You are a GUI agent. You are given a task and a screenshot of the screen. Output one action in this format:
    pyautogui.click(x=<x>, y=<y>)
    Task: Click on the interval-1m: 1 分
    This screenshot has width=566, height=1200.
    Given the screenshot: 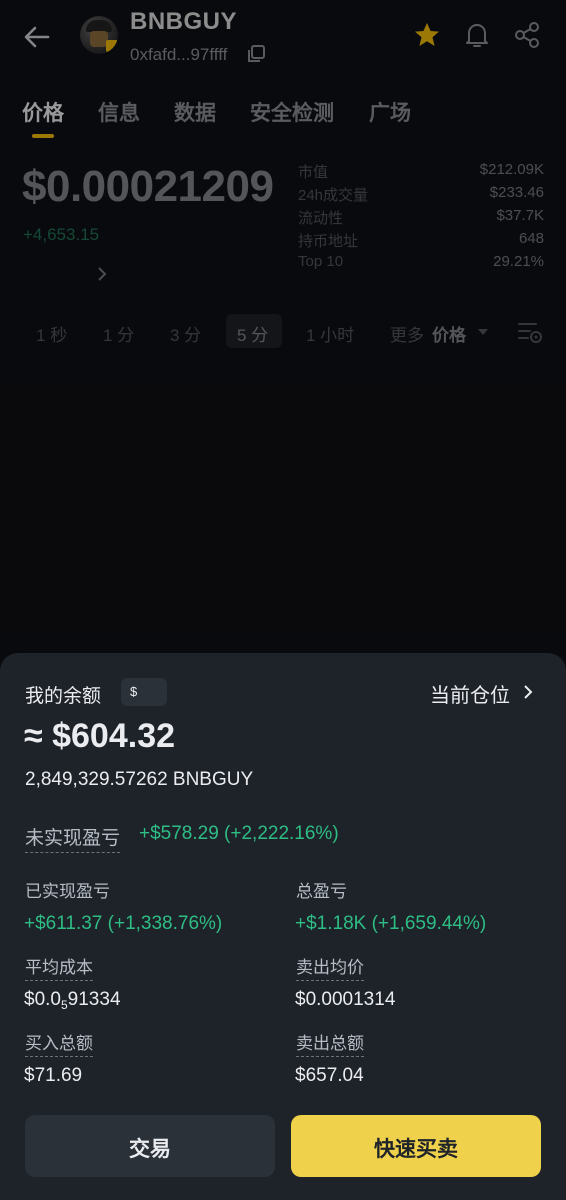 What is the action you would take?
    pyautogui.click(x=118, y=333)
    